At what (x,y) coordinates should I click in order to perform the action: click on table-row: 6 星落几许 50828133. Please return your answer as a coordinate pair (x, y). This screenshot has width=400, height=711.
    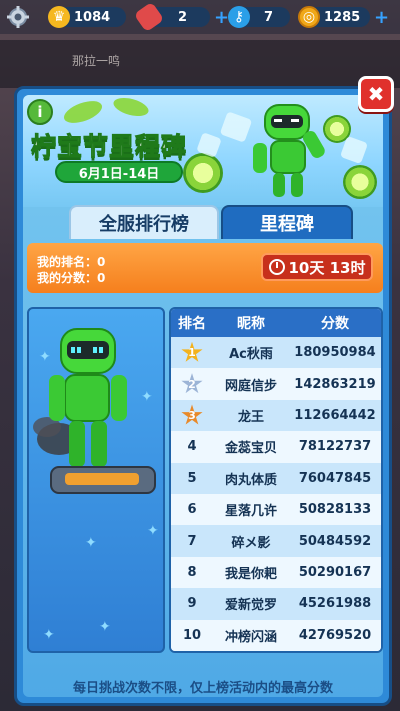
    Looking at the image, I should click on (276, 509).